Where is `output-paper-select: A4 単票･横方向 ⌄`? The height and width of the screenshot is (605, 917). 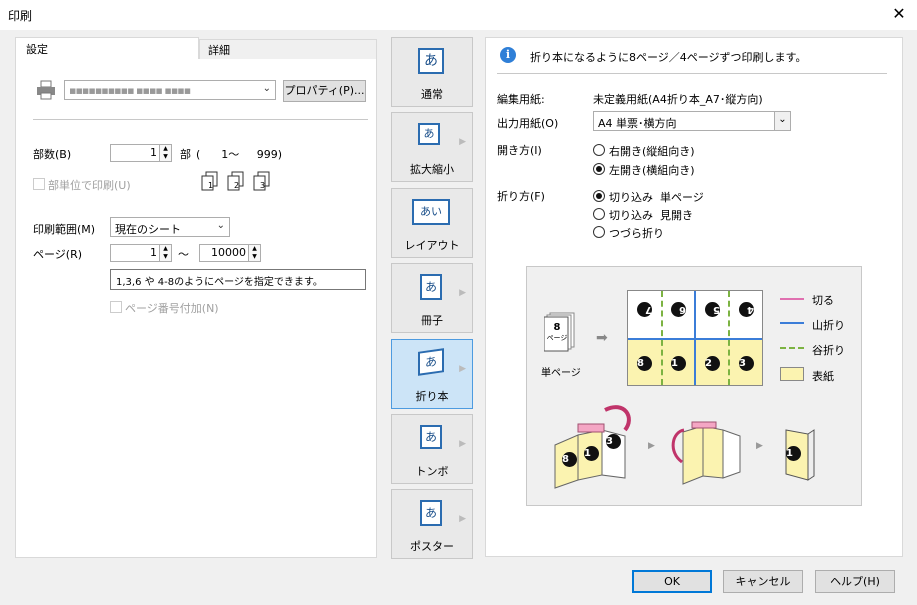
output-paper-select: A4 単票･横方向 ⌄ is located at coordinates (692, 121).